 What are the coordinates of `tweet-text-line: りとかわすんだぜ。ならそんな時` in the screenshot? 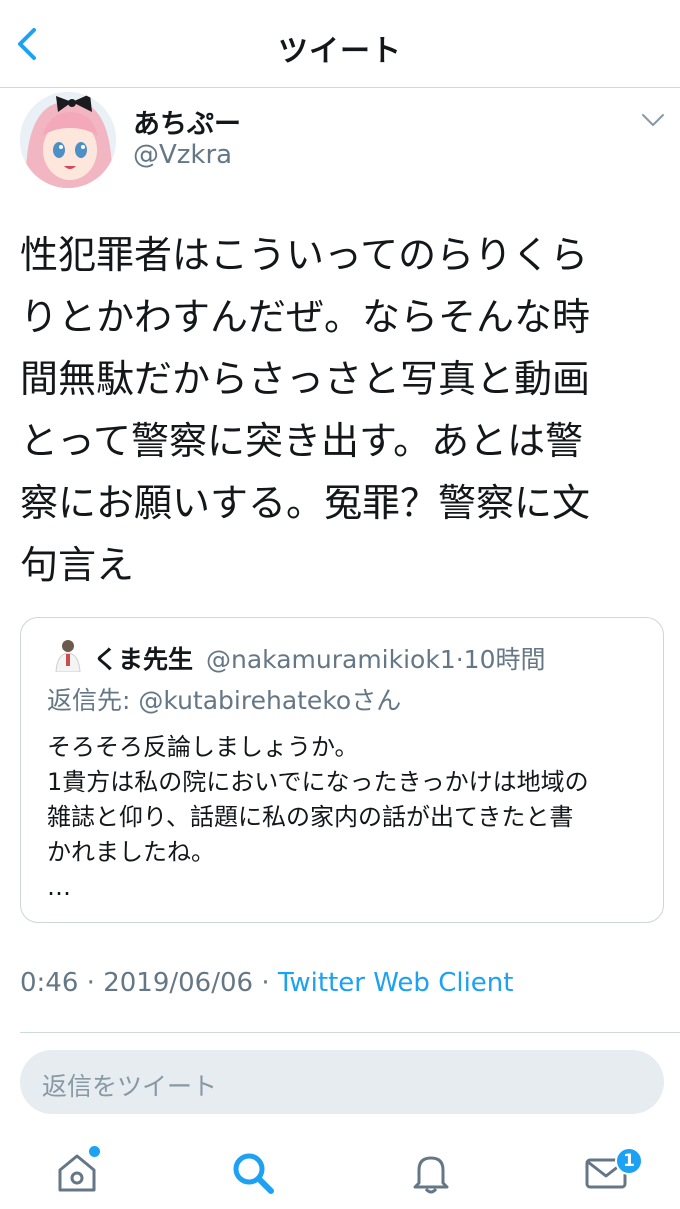 It's located at (305, 317).